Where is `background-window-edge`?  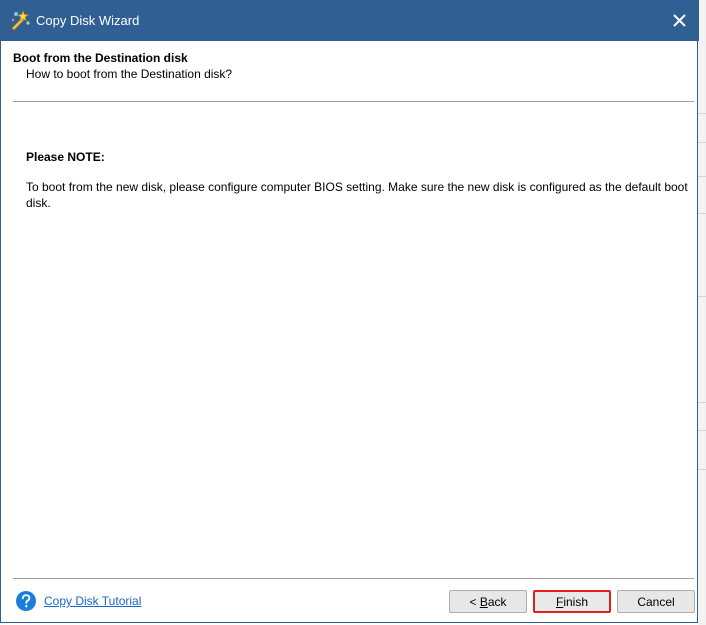 background-window-edge is located at coordinates (702, 312).